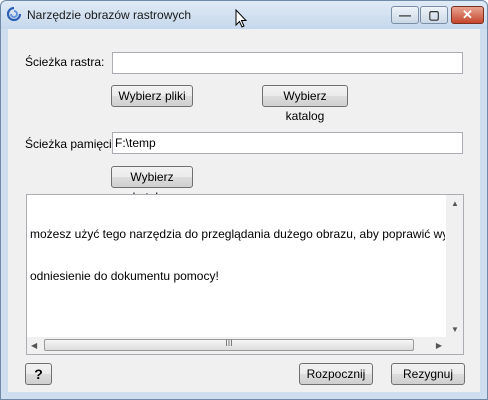 This screenshot has height=400, width=488. What do you see at coordinates (439, 345) in the screenshot?
I see `scroll-right-icon: ▶` at bounding box center [439, 345].